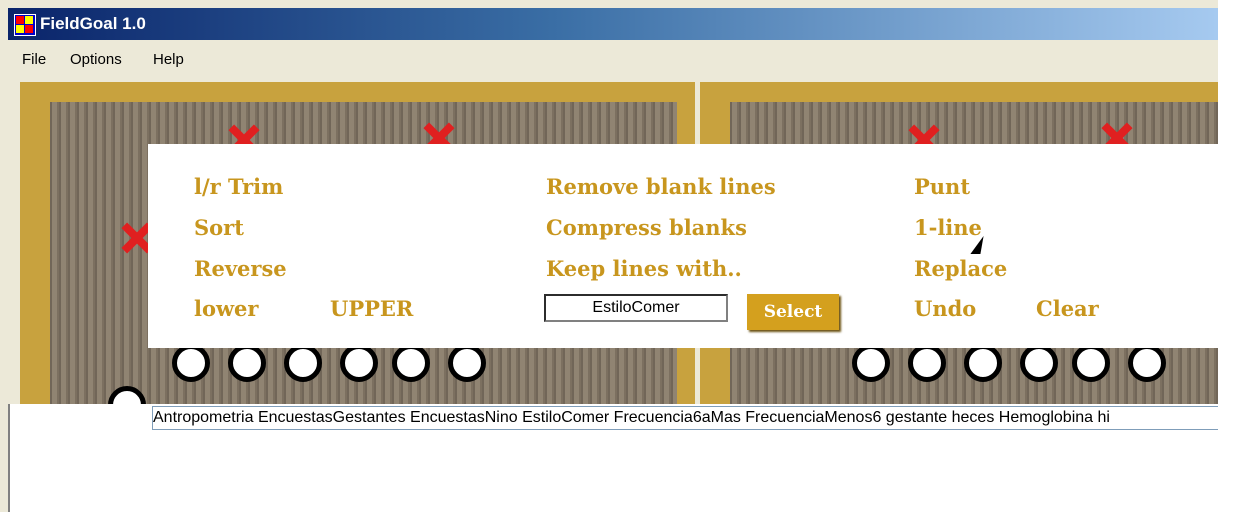 Image resolution: width=1251 pixels, height=512 pixels. Describe the element at coordinates (1067, 308) in the screenshot. I see `clear-button: Clear` at that location.